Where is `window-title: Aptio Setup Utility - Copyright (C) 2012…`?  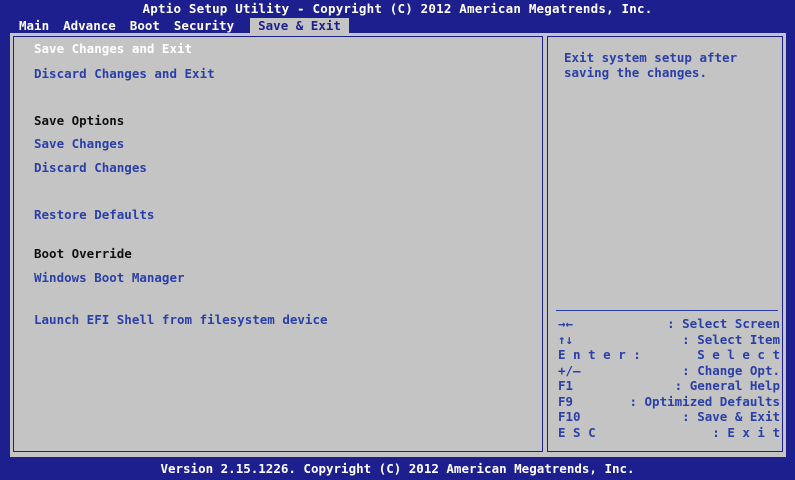 window-title: Aptio Setup Utility - Copyright (C) 2012… is located at coordinates (397, 8).